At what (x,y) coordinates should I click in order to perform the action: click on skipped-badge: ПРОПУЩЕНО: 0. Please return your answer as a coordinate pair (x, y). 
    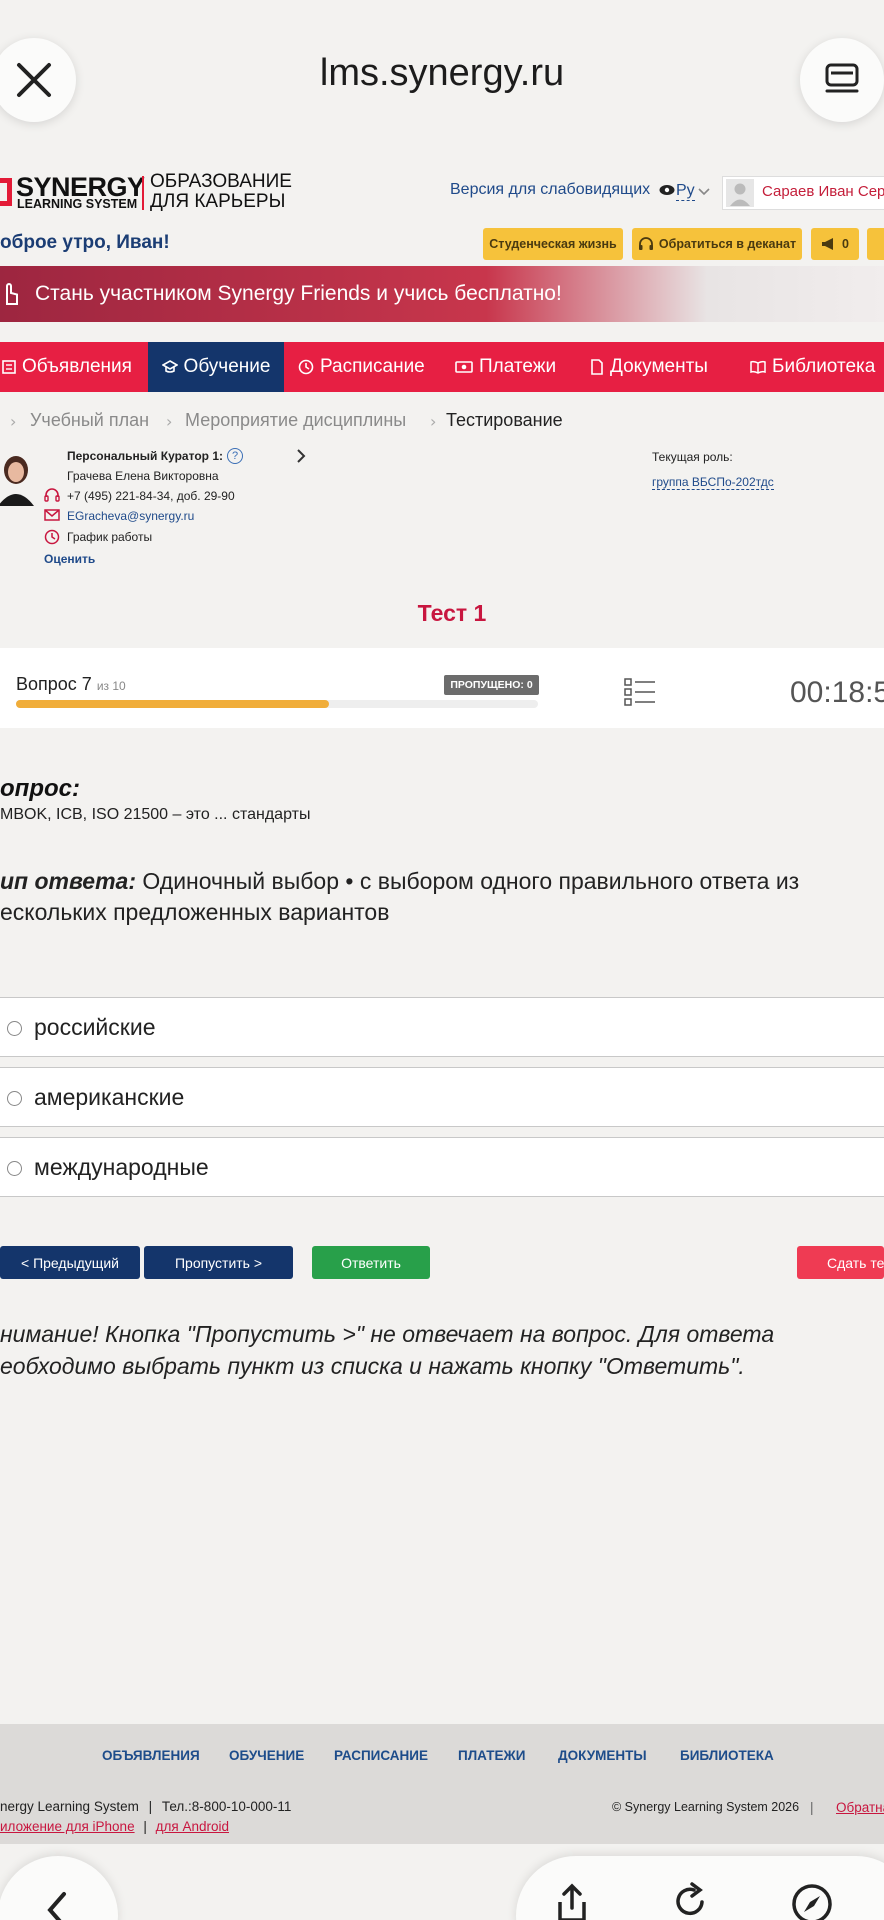
    Looking at the image, I should click on (491, 685).